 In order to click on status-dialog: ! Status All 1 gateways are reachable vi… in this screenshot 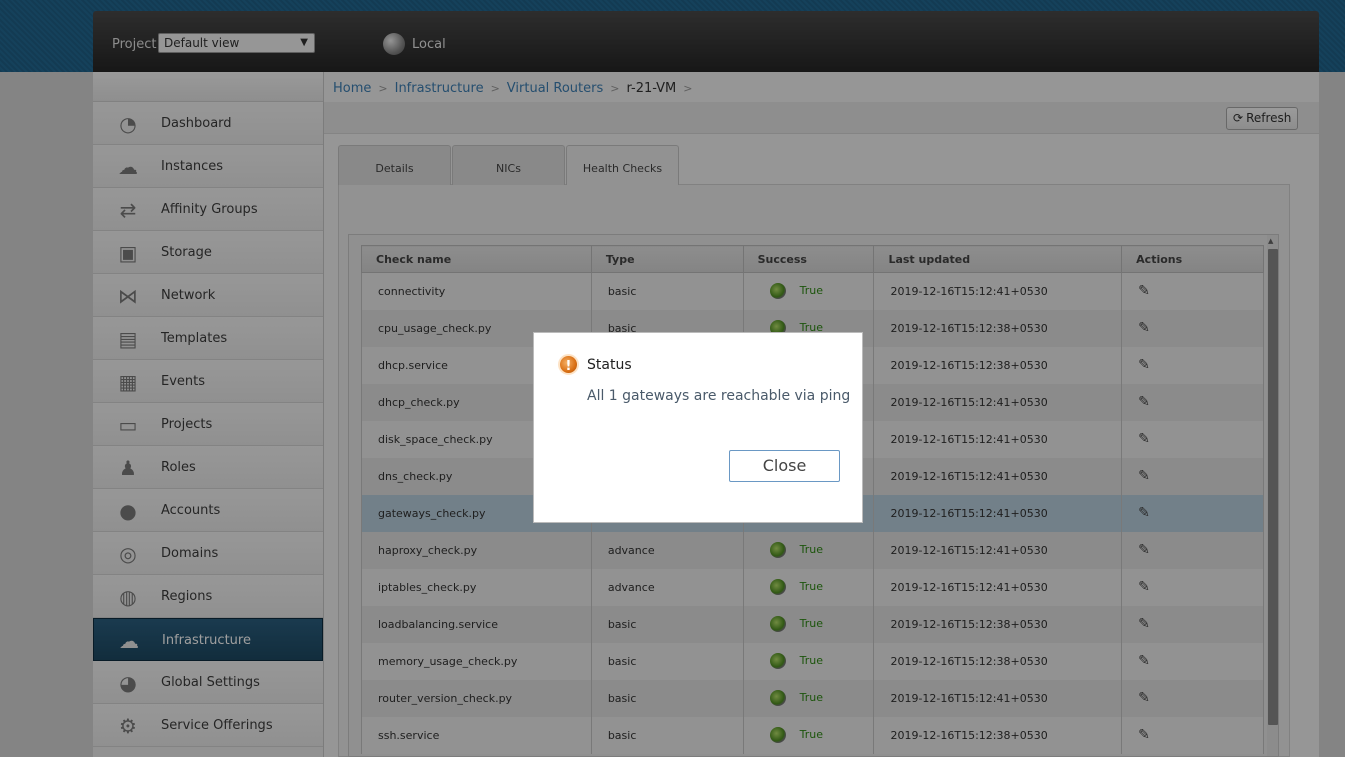, I will do `click(698, 427)`.